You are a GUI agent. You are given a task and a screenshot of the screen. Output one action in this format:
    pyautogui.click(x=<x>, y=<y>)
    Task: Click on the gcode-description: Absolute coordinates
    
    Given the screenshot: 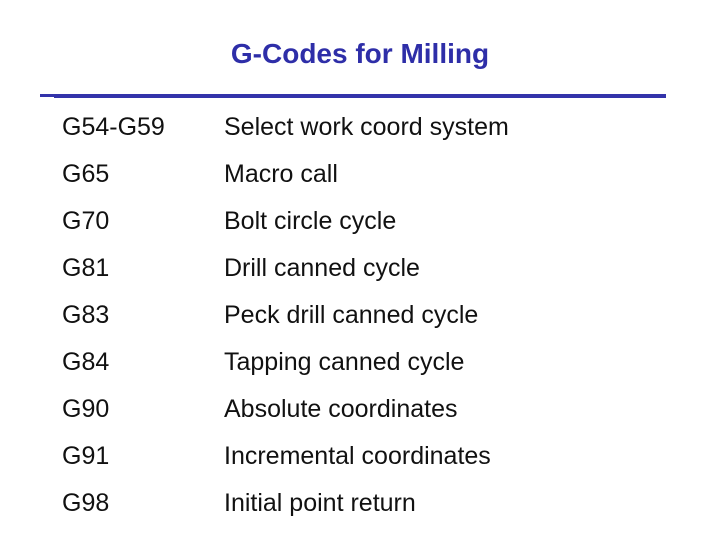 What is the action you would take?
    pyautogui.click(x=341, y=409)
    